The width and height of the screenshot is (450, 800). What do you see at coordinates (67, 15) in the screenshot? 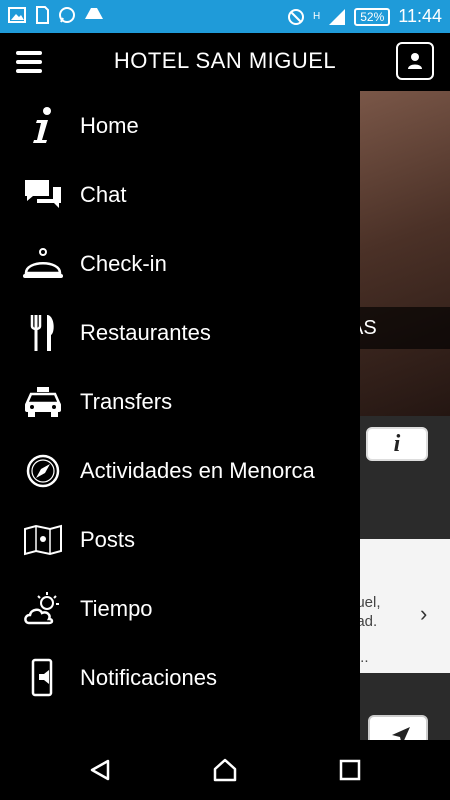
I see `whatsapp-icon` at bounding box center [67, 15].